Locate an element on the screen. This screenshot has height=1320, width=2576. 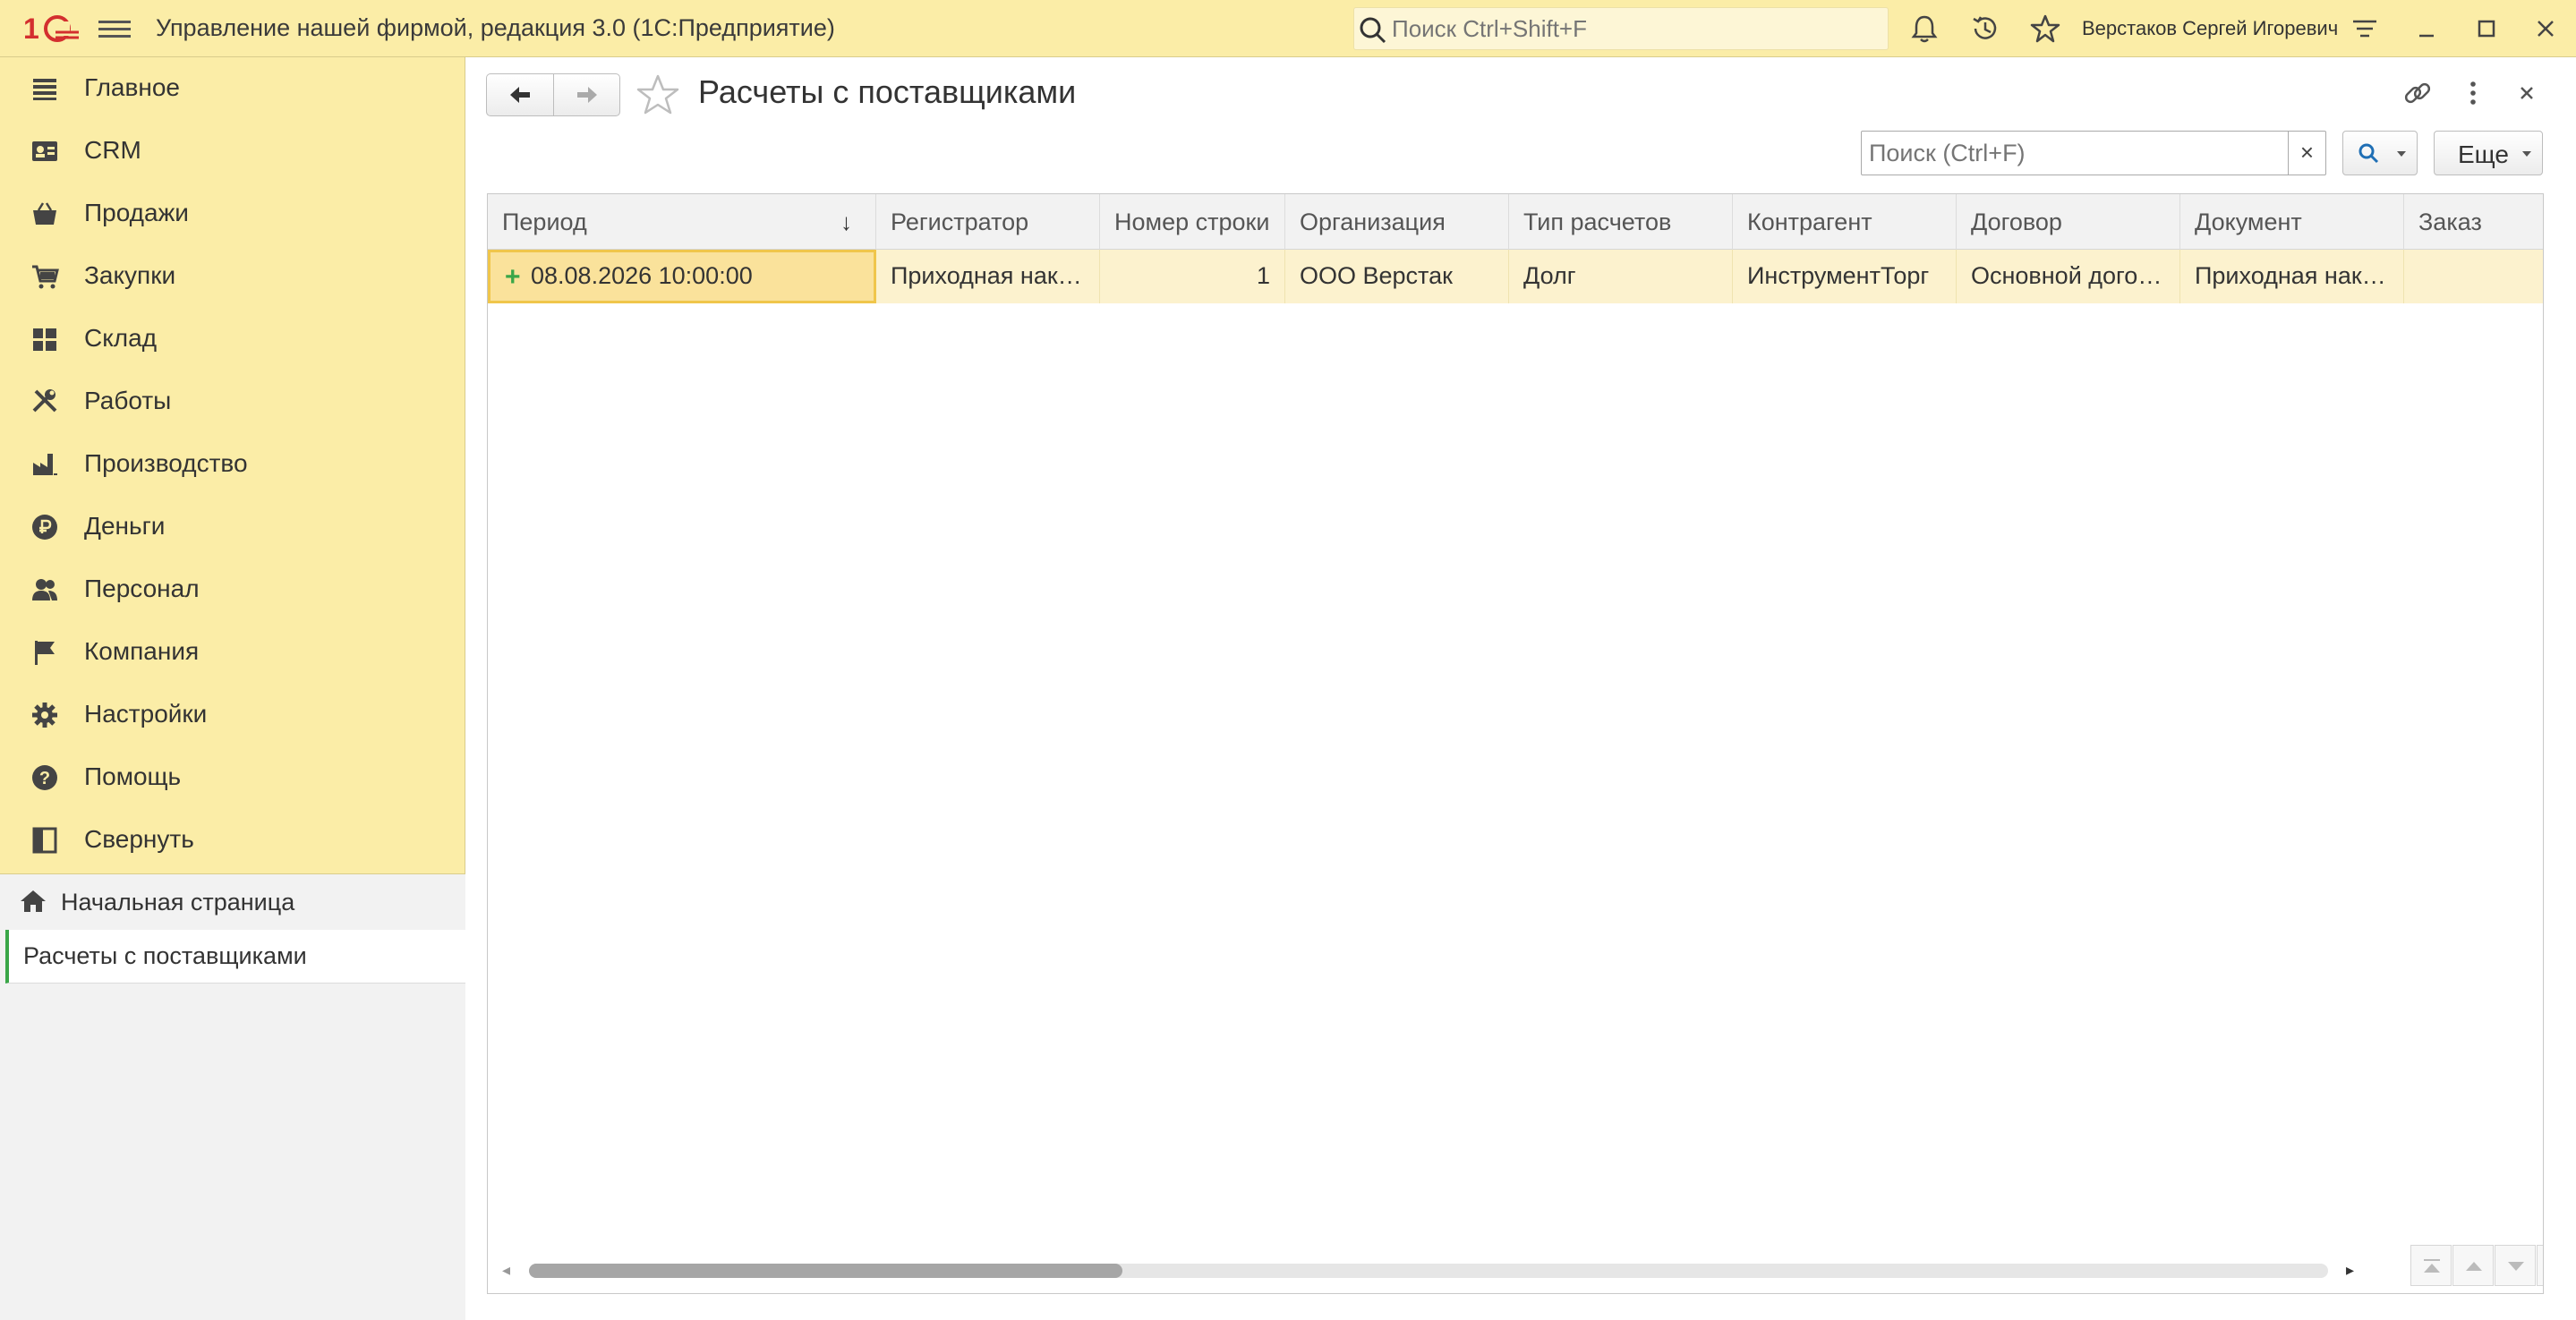
list-icon is located at coordinates (44, 89).